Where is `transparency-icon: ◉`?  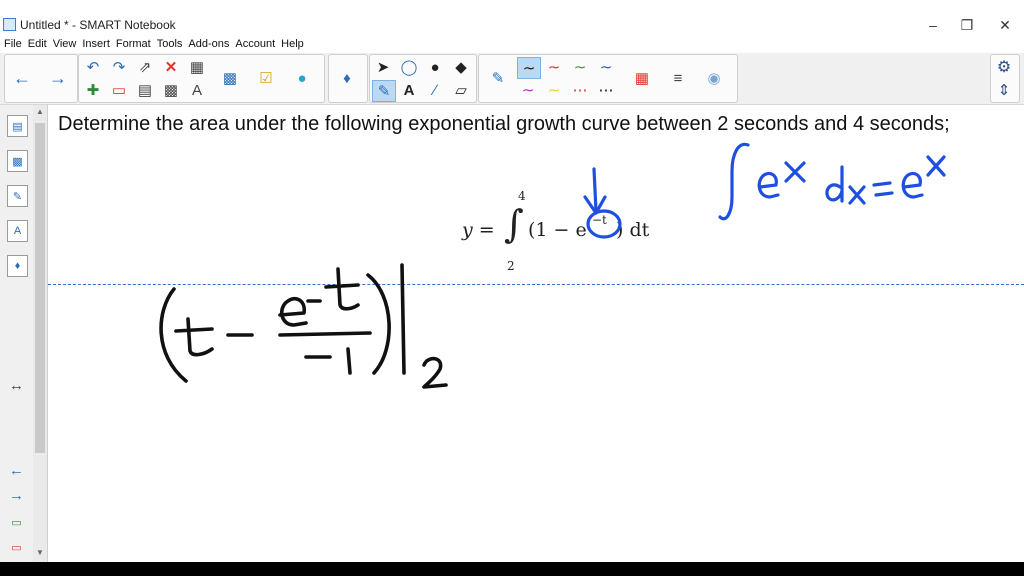 transparency-icon: ◉ is located at coordinates (714, 78).